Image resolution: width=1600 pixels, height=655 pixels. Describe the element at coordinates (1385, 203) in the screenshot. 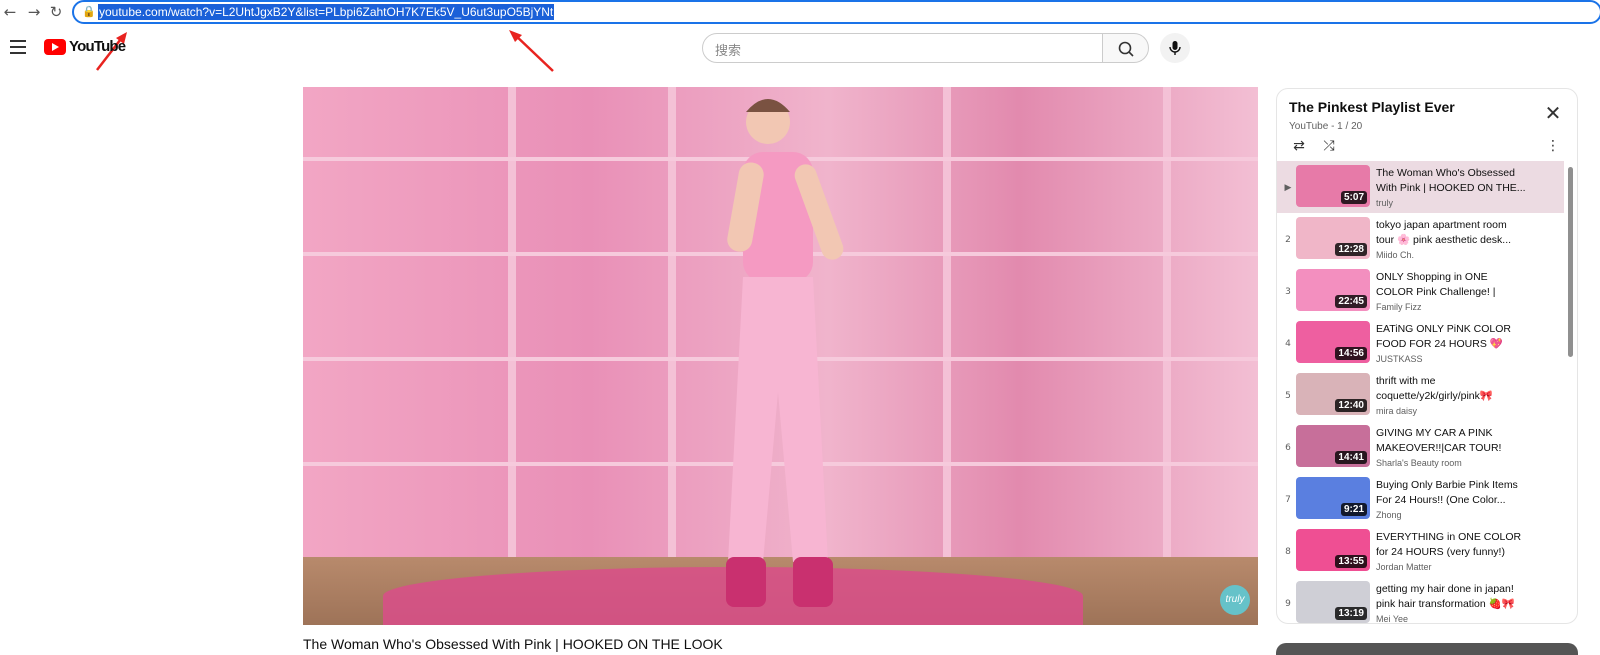

I see `item-channel: truly` at that location.